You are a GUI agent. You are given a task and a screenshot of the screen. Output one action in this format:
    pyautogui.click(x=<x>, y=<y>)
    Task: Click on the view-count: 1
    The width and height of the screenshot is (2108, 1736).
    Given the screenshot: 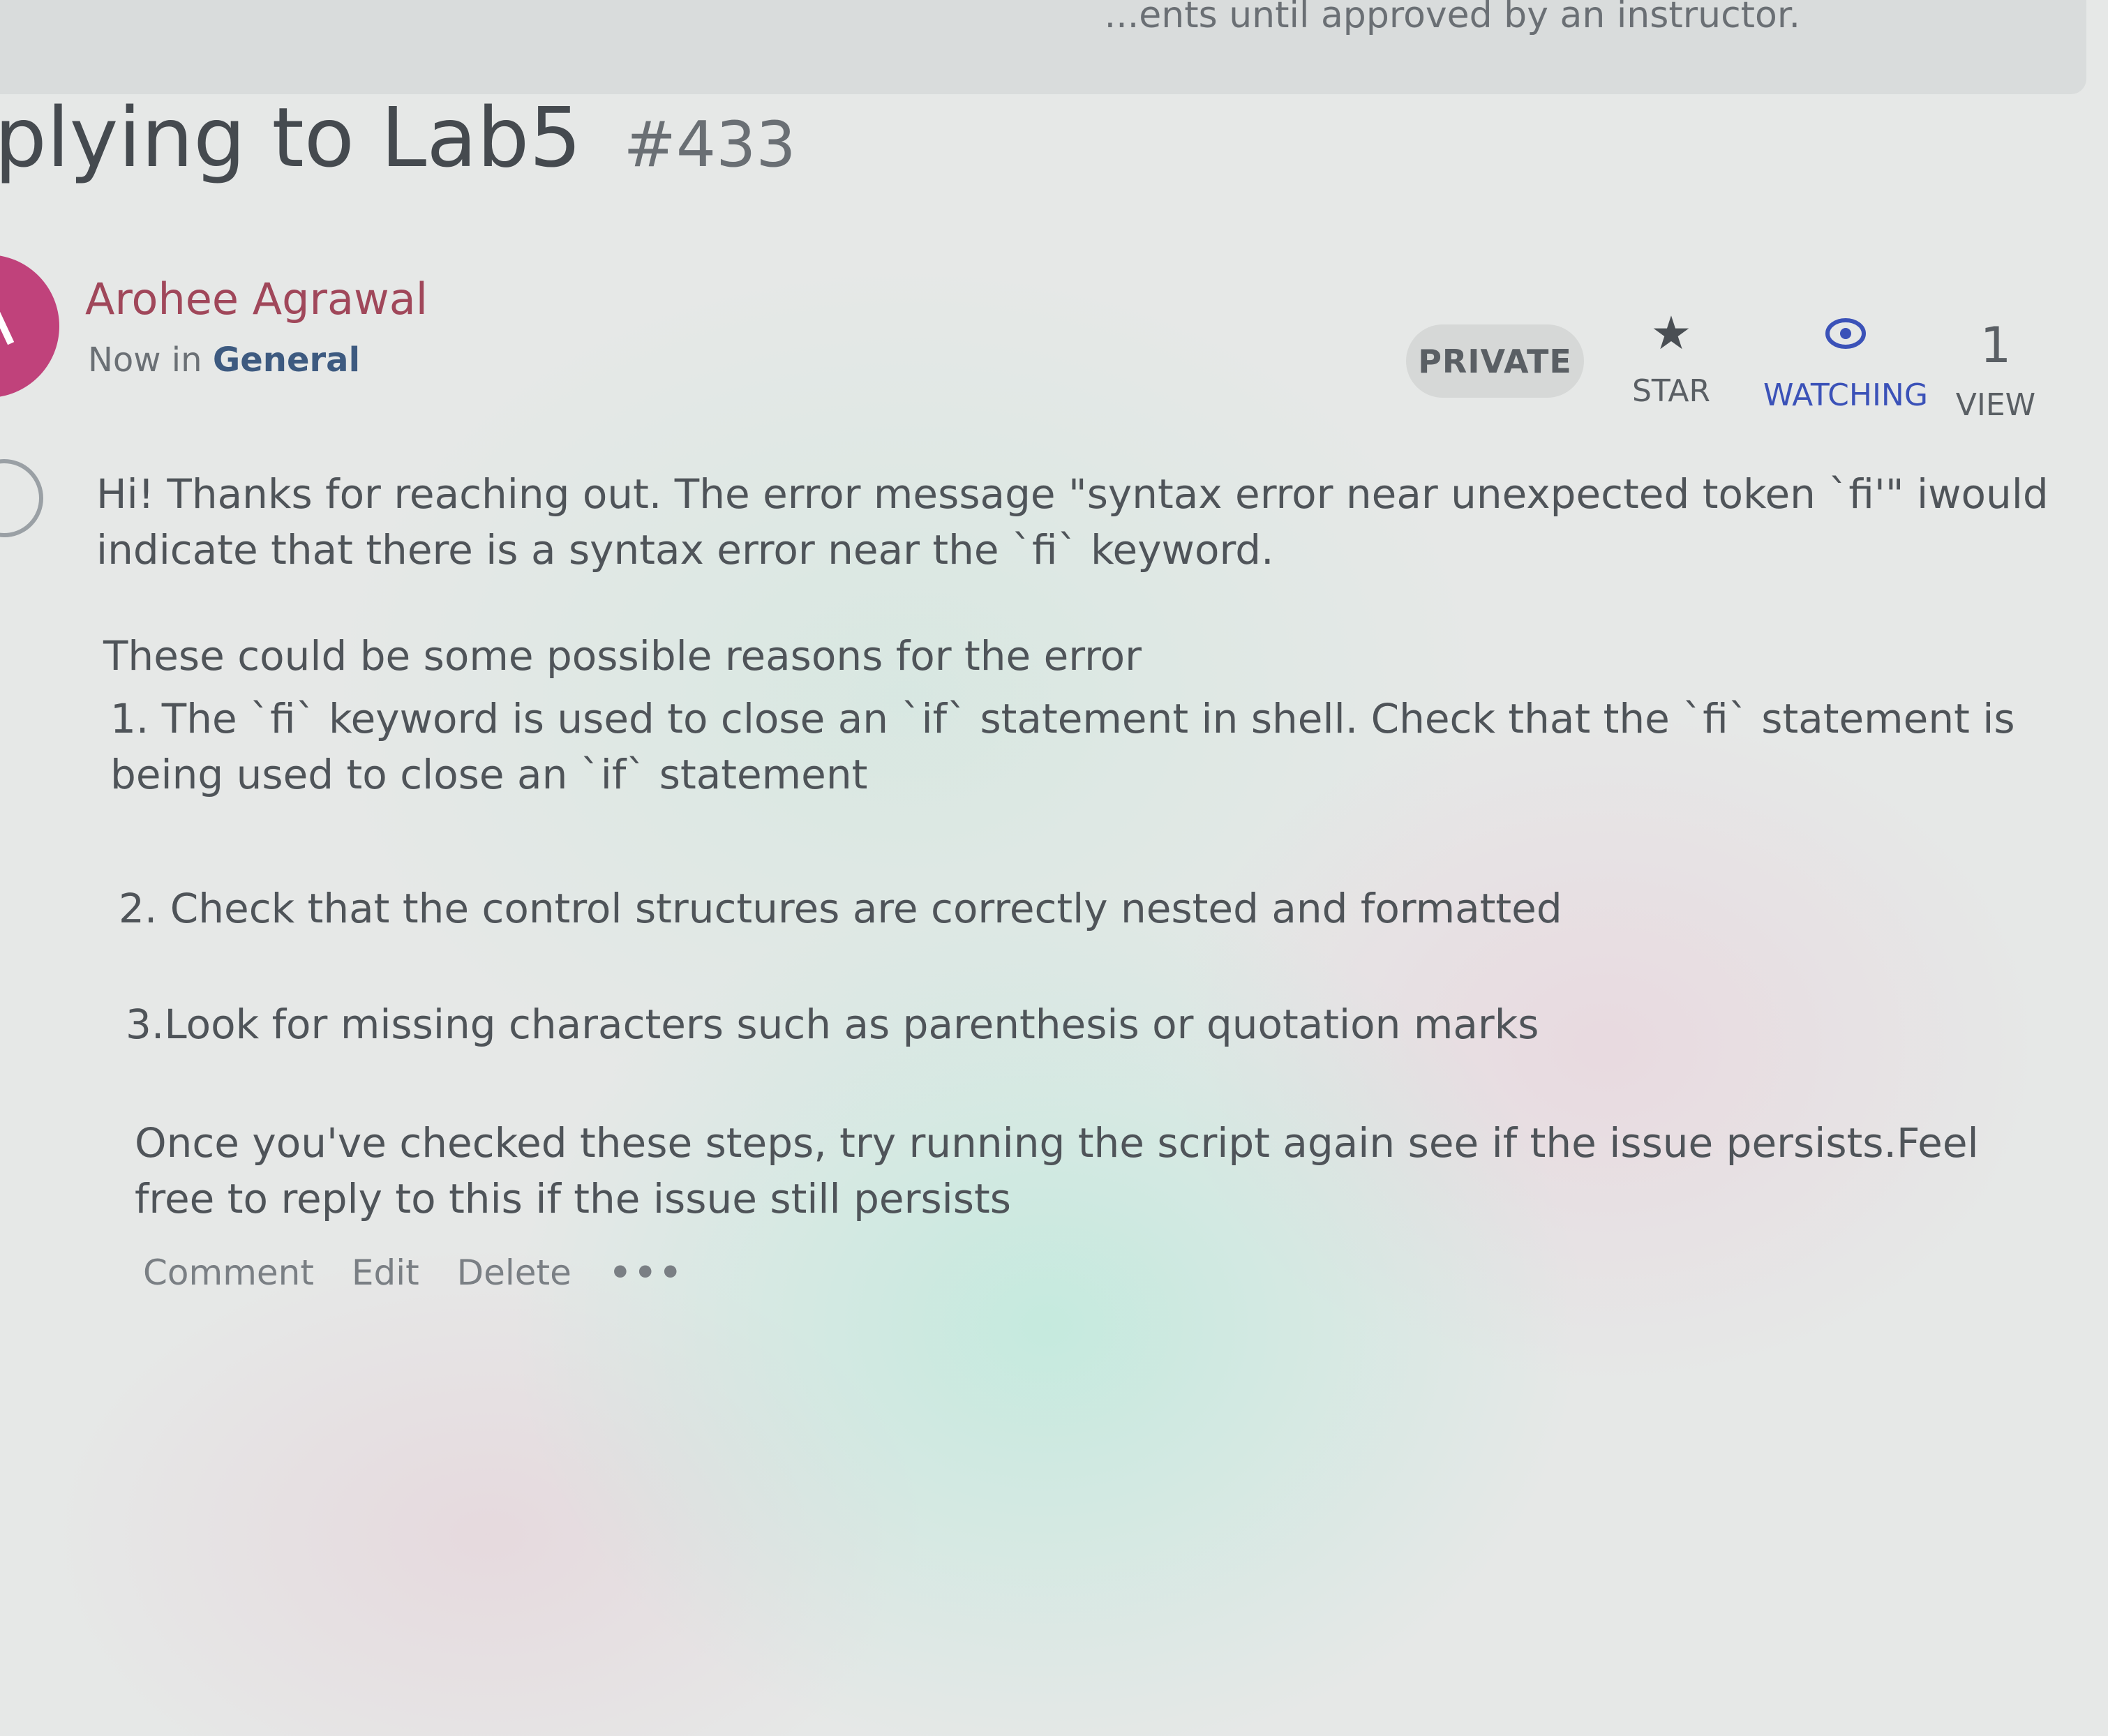 What is the action you would take?
    pyautogui.click(x=1996, y=345)
    